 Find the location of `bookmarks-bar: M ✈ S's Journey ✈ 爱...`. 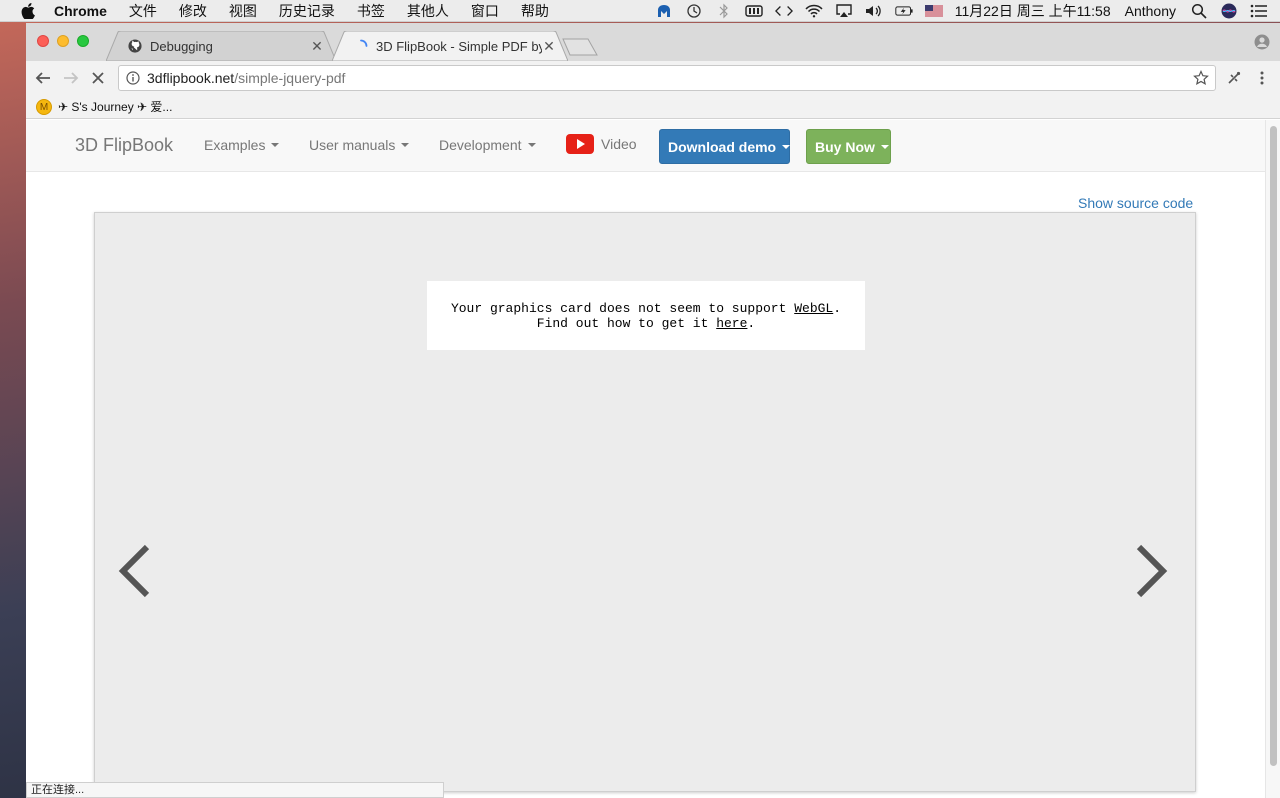

bookmarks-bar: M ✈ S's Journey ✈ 爱... is located at coordinates (653, 107).